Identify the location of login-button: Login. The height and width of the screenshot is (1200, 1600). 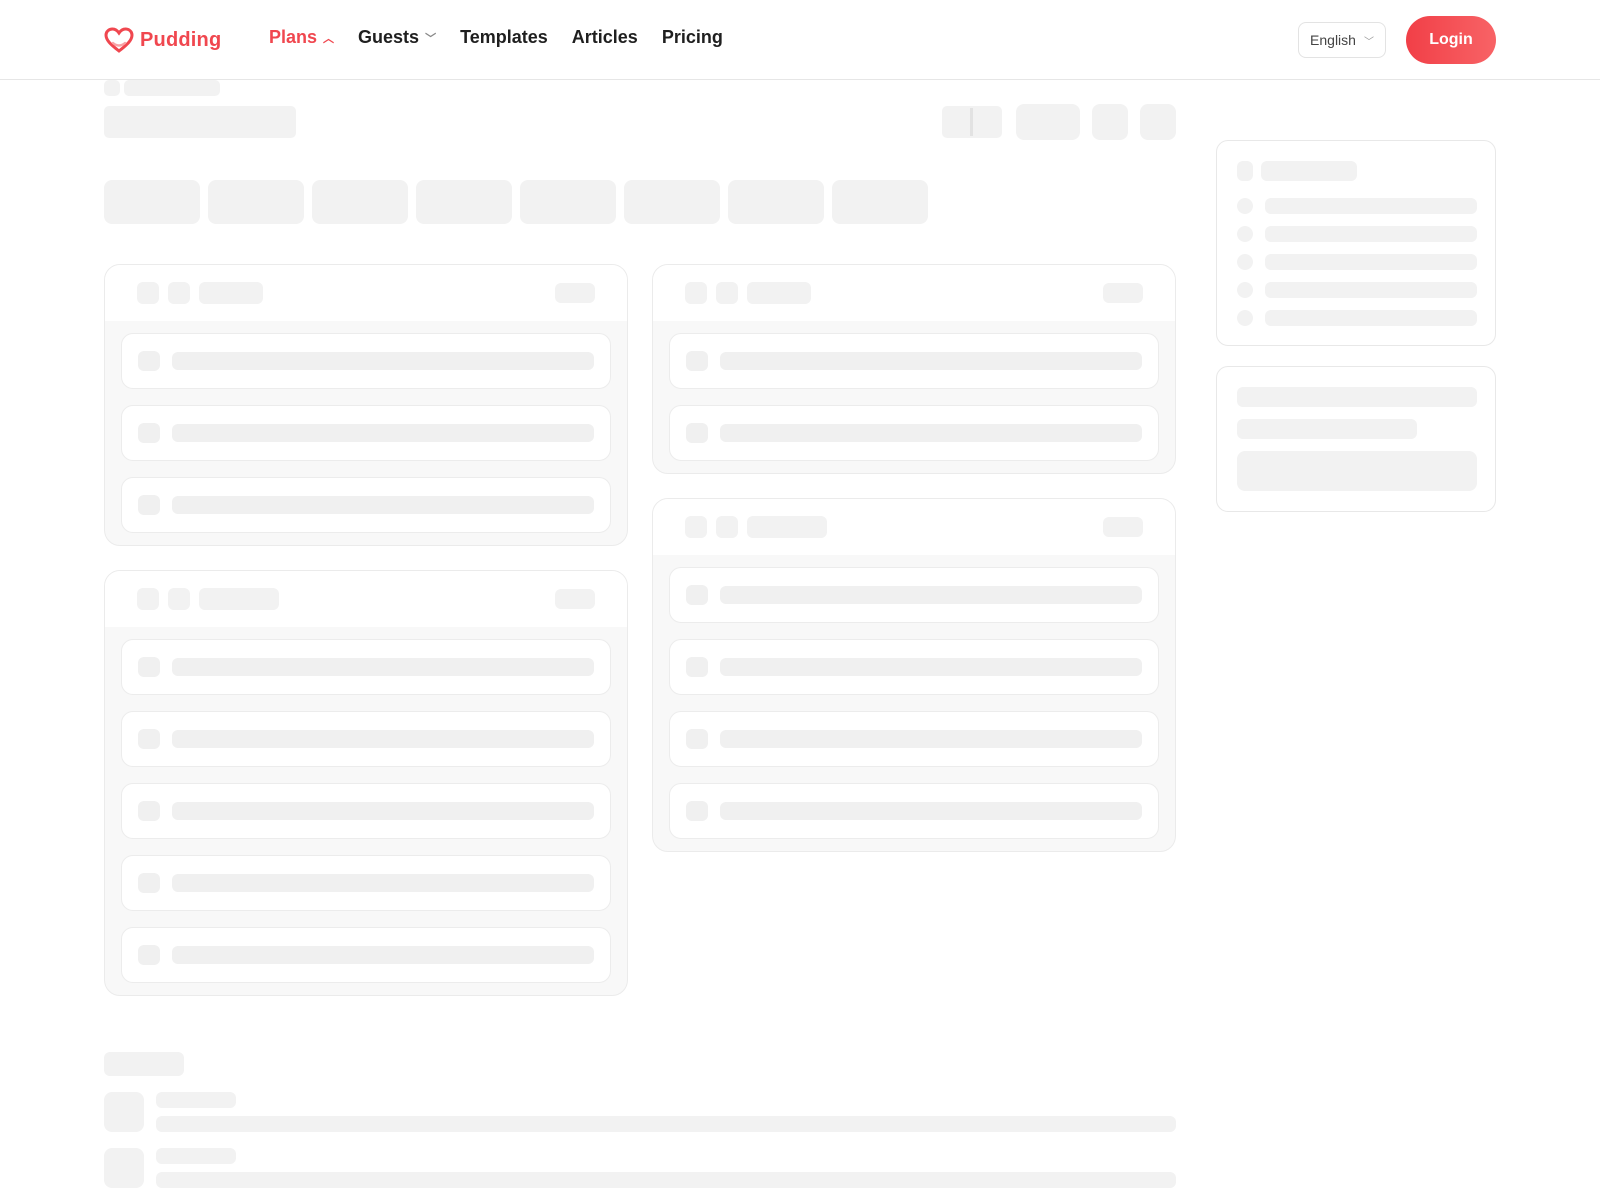
(1451, 40).